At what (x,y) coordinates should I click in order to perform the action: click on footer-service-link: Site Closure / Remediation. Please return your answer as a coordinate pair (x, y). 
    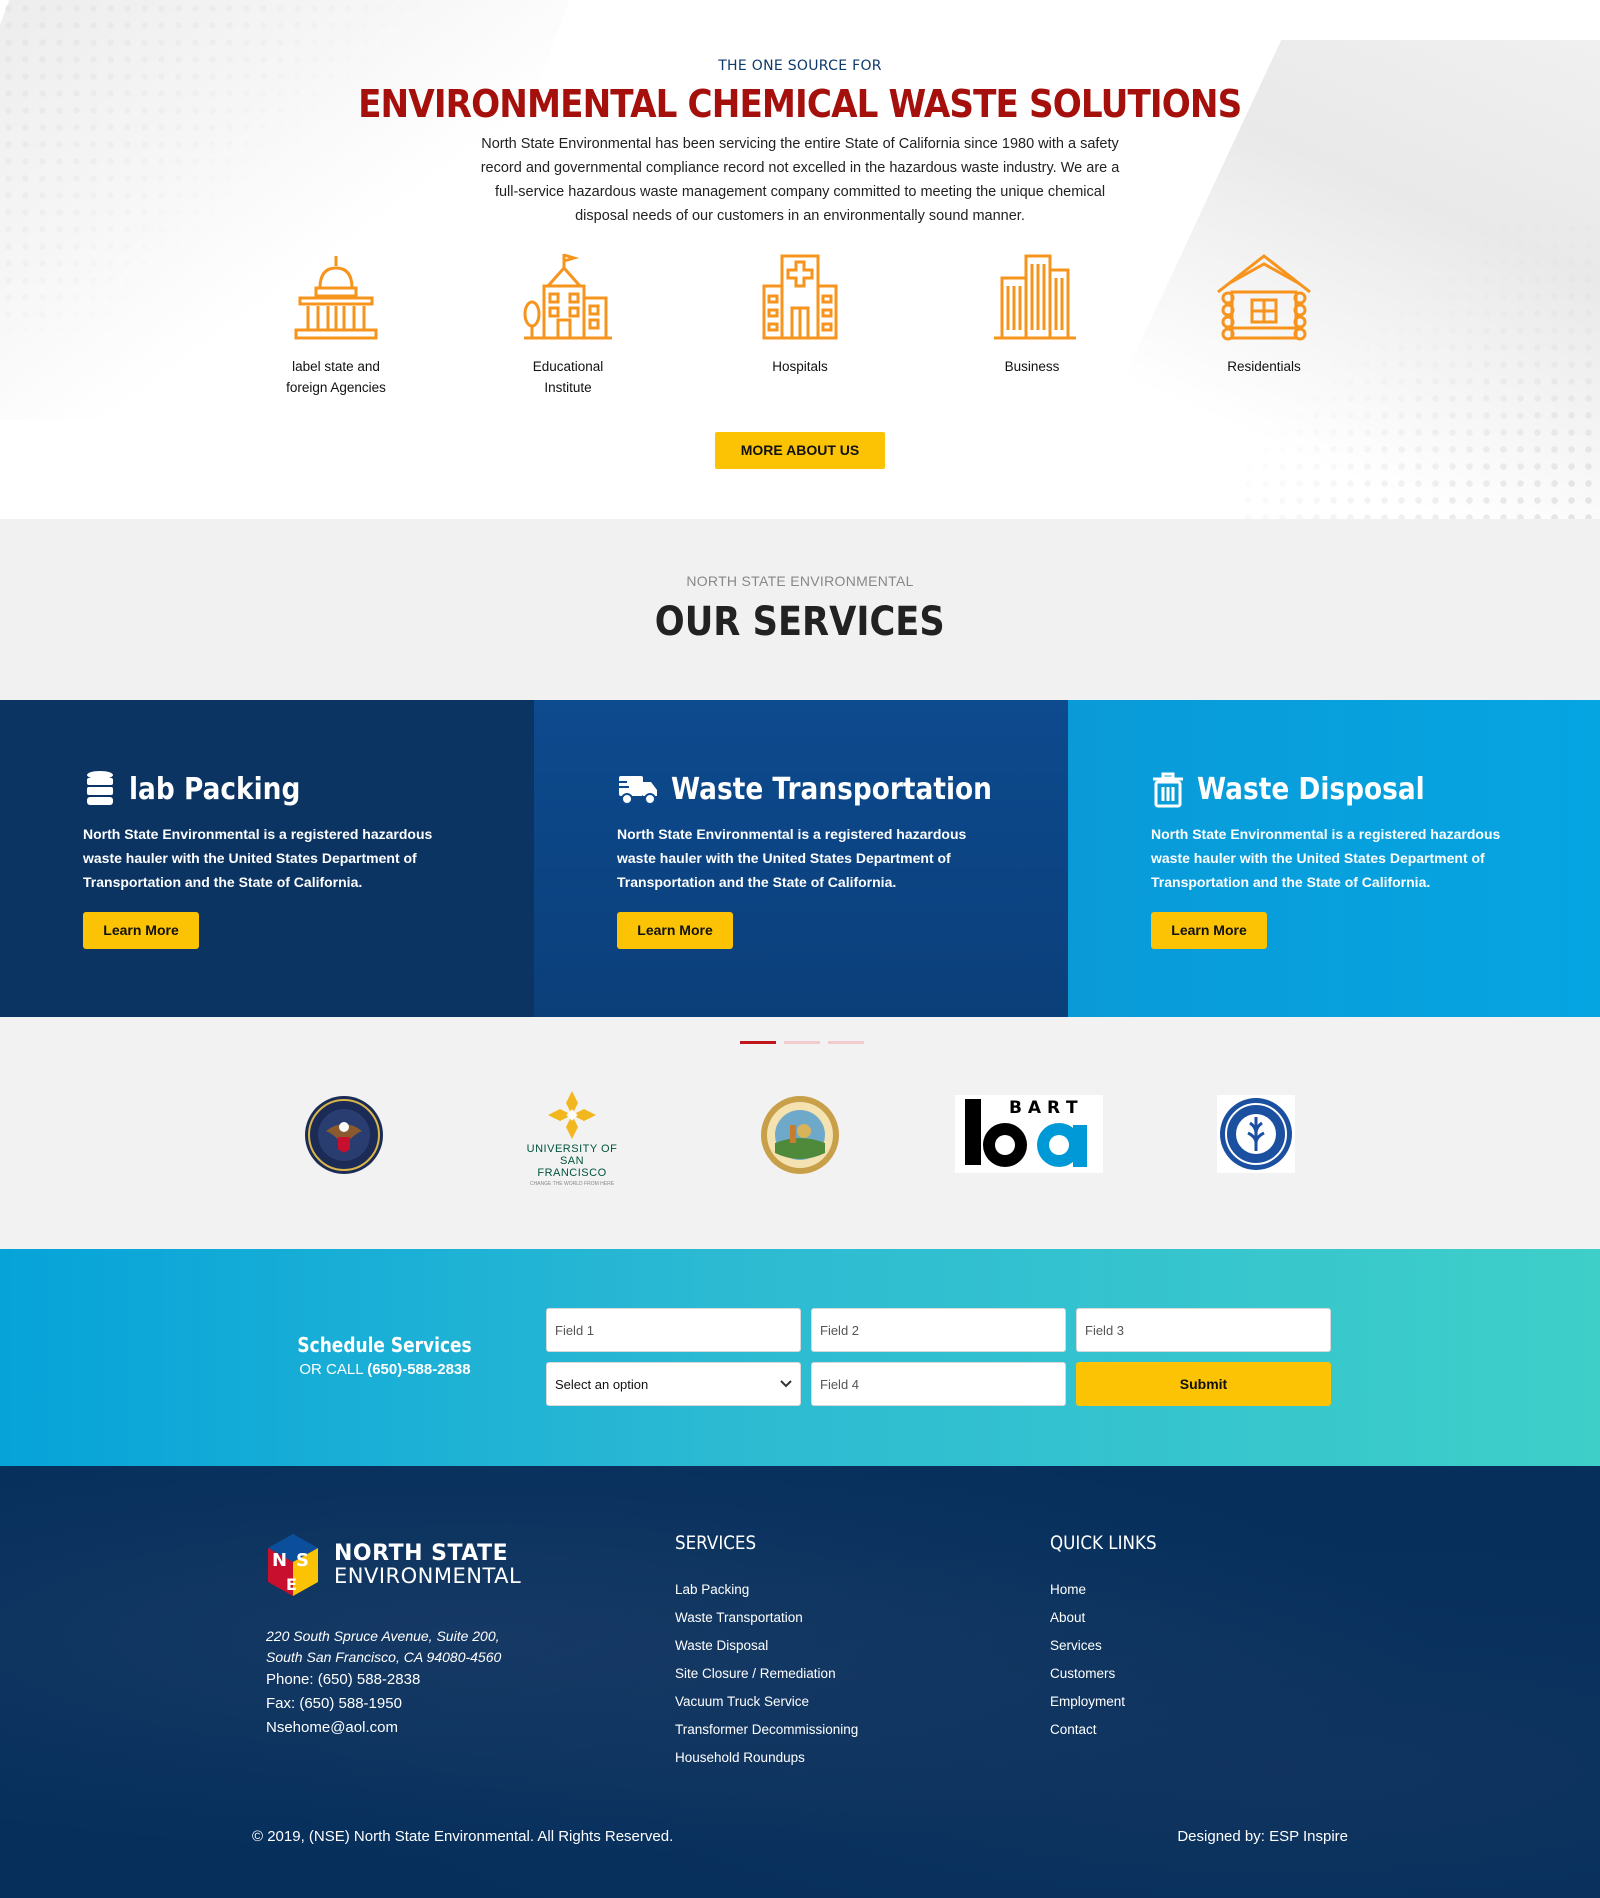
    Looking at the image, I should click on (766, 1674).